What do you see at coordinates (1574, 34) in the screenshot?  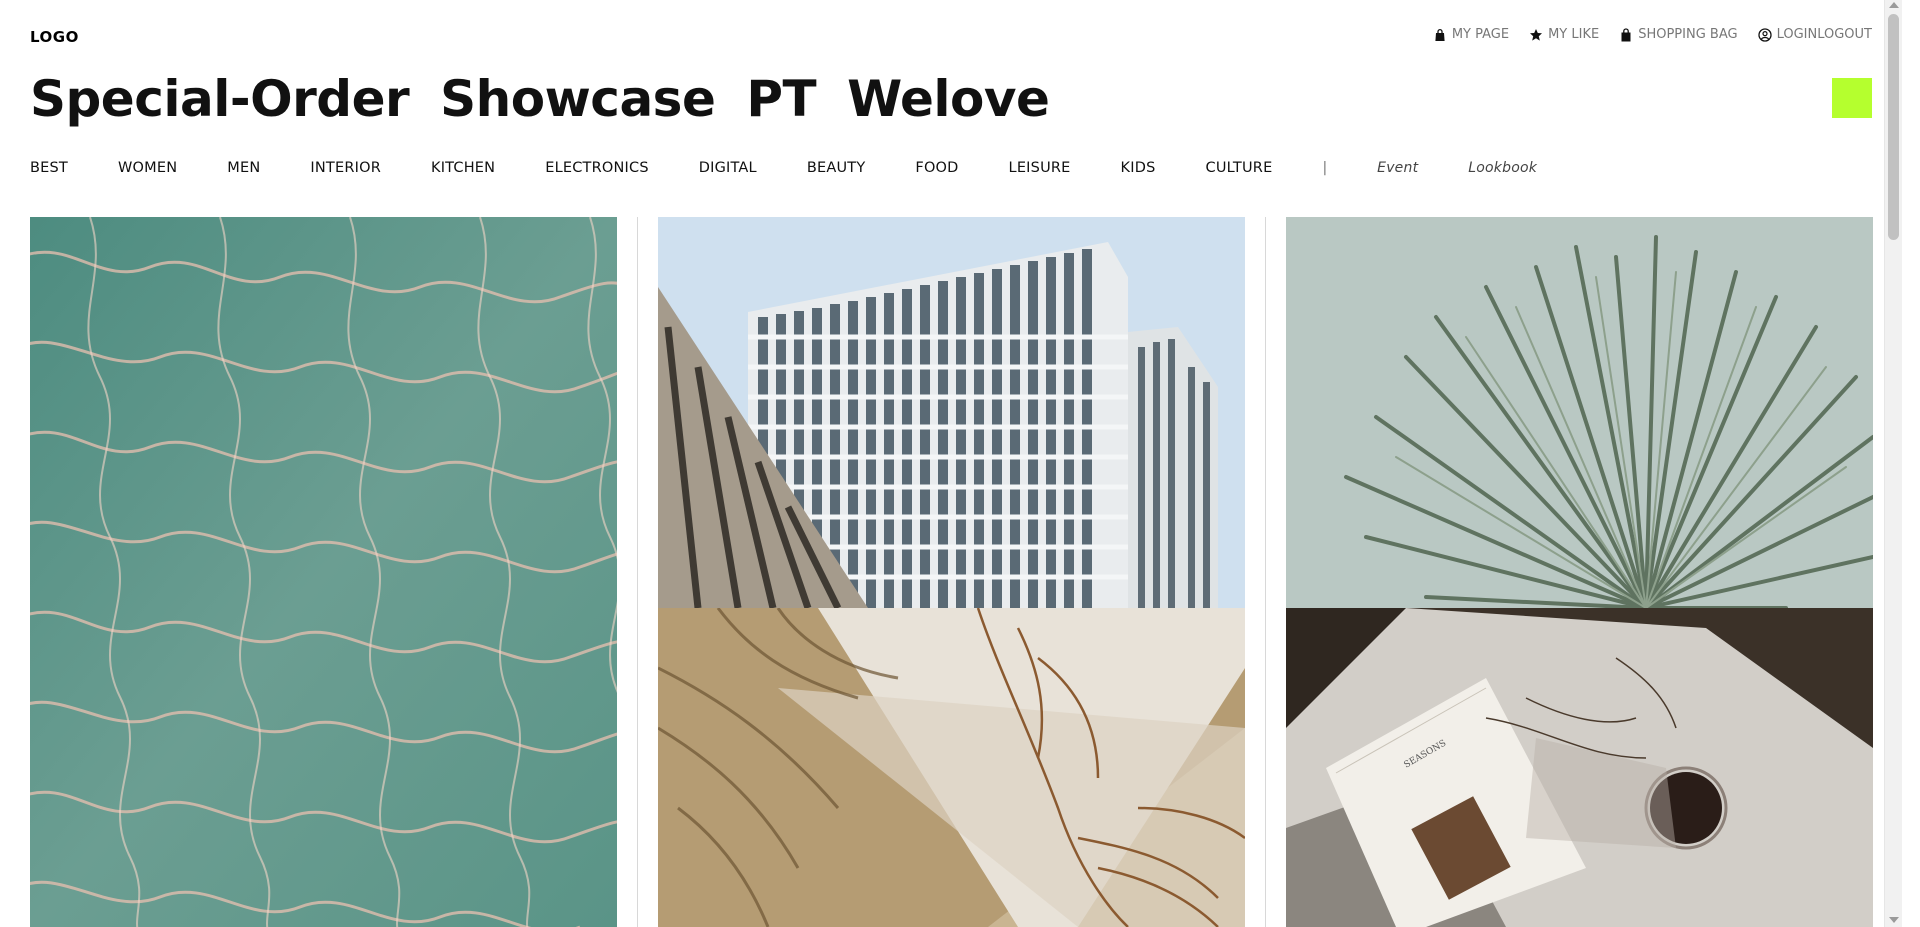 I see `my-like-label: MY LIKE` at bounding box center [1574, 34].